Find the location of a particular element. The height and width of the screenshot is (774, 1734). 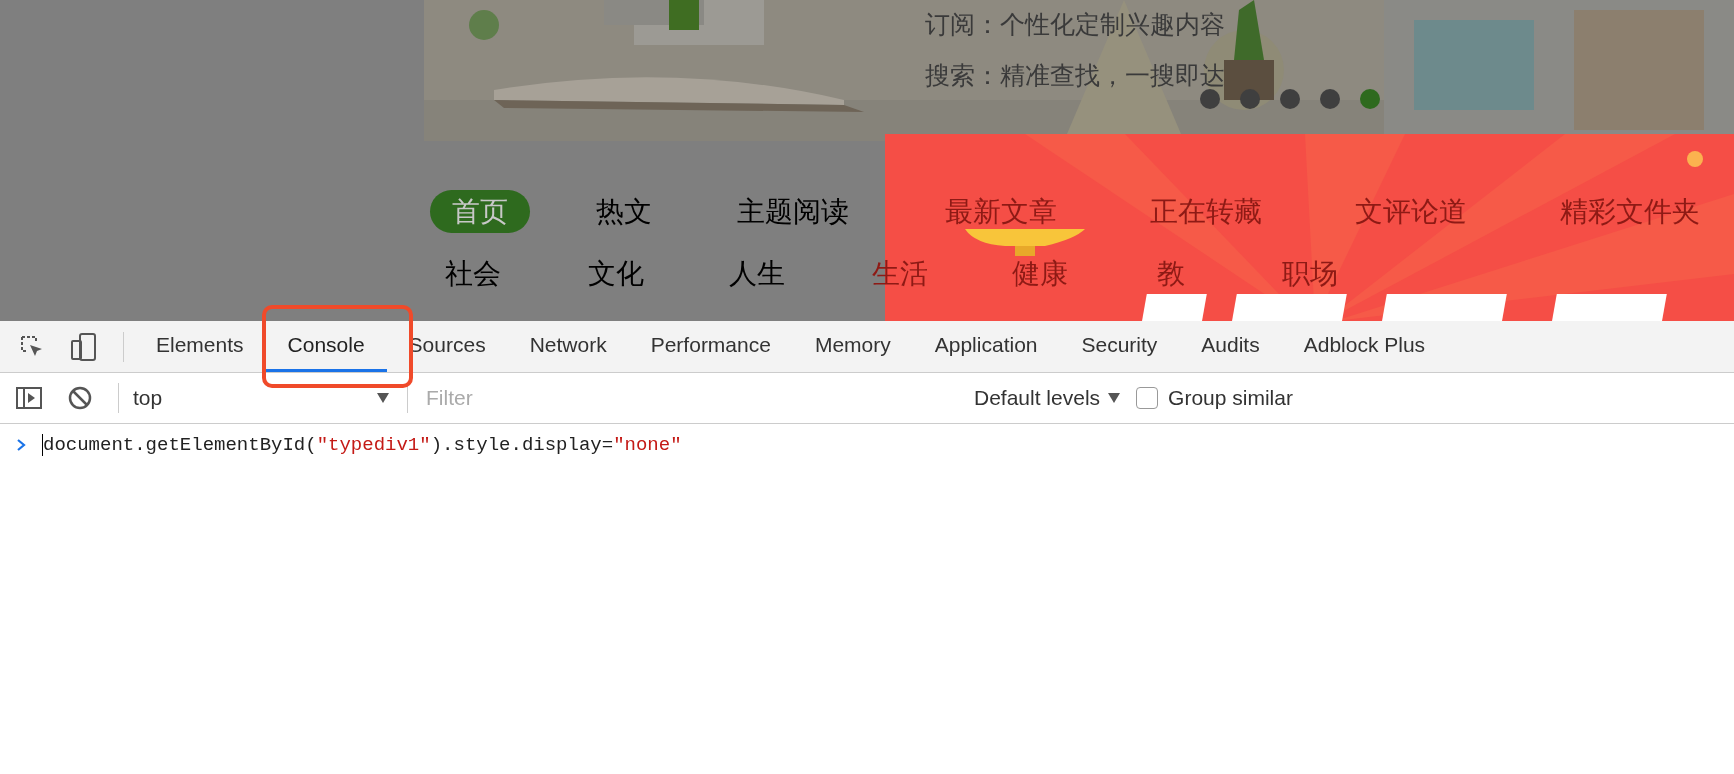

nav-tab: 文评论道 is located at coordinates (1411, 211).